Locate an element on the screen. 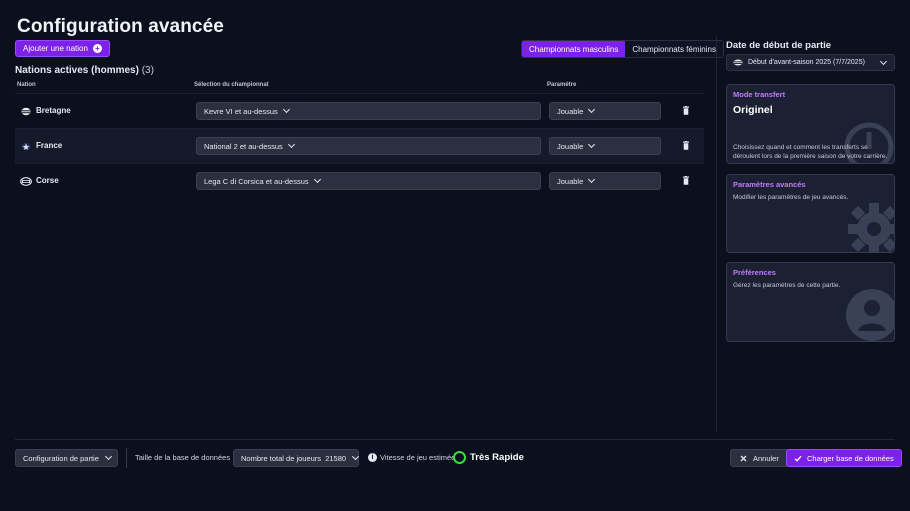 The height and width of the screenshot is (511, 910). tab-mens-leagues: Championnats masculins is located at coordinates (574, 49).